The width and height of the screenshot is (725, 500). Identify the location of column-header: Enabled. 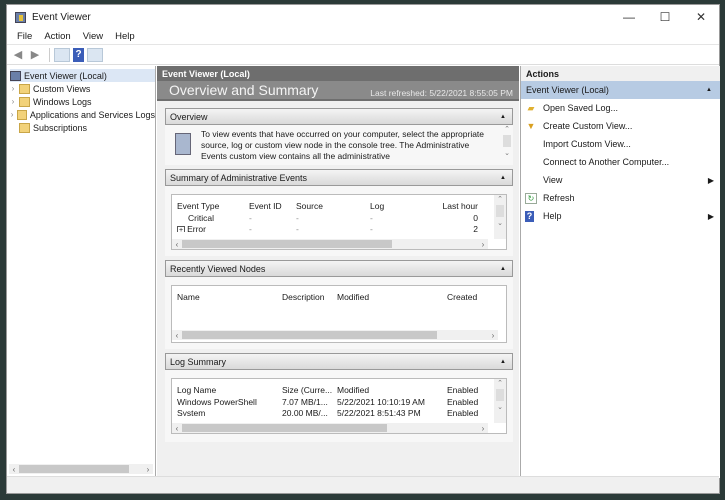
(467, 390).